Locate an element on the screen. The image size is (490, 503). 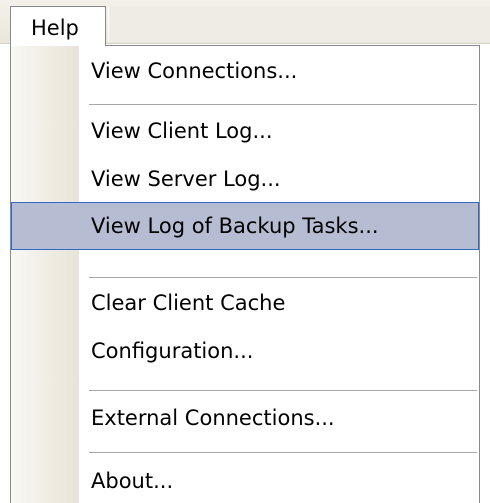
help-menu-button: Help is located at coordinates (58, 26).